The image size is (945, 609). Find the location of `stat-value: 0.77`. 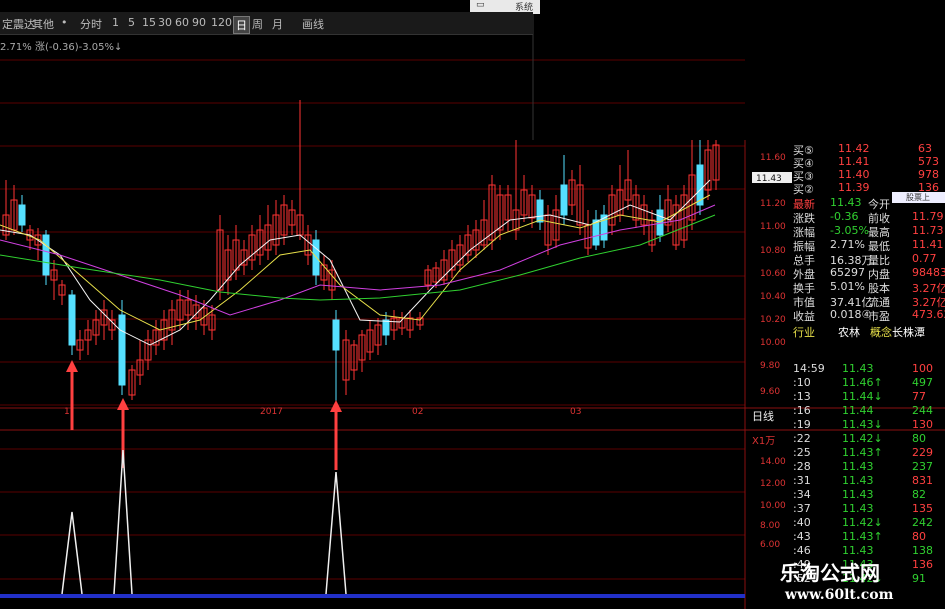

stat-value: 0.77 is located at coordinates (924, 258).